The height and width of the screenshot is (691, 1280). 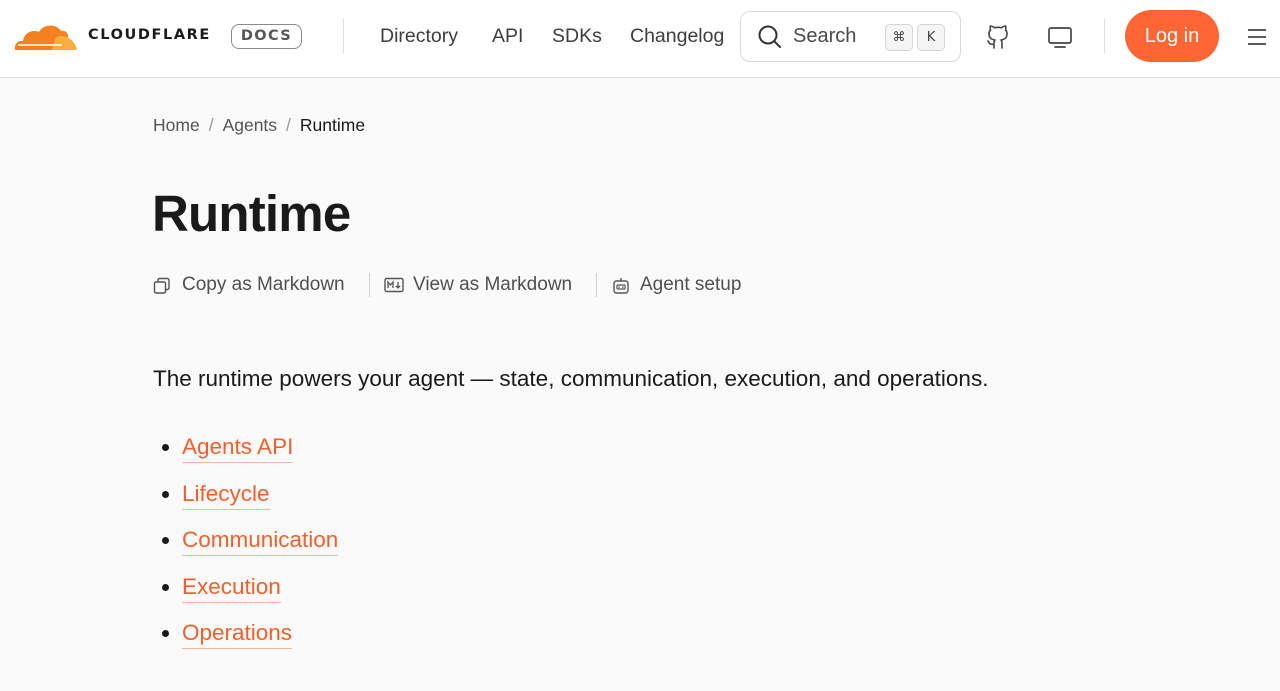 What do you see at coordinates (1172, 36) in the screenshot?
I see `login-button: Log in` at bounding box center [1172, 36].